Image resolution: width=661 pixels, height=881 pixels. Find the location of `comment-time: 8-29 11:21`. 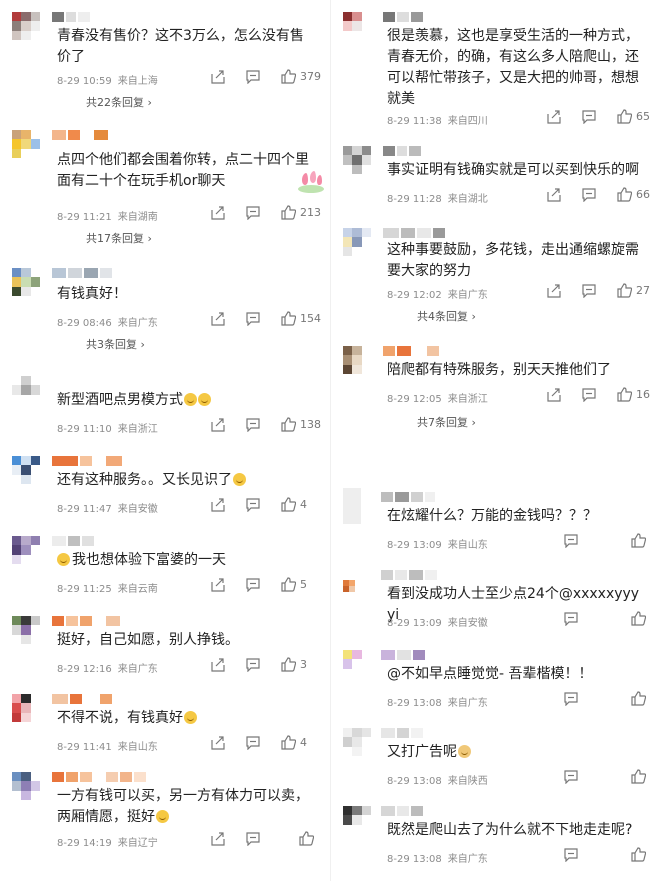

comment-time: 8-29 11:21 is located at coordinates (84, 217).